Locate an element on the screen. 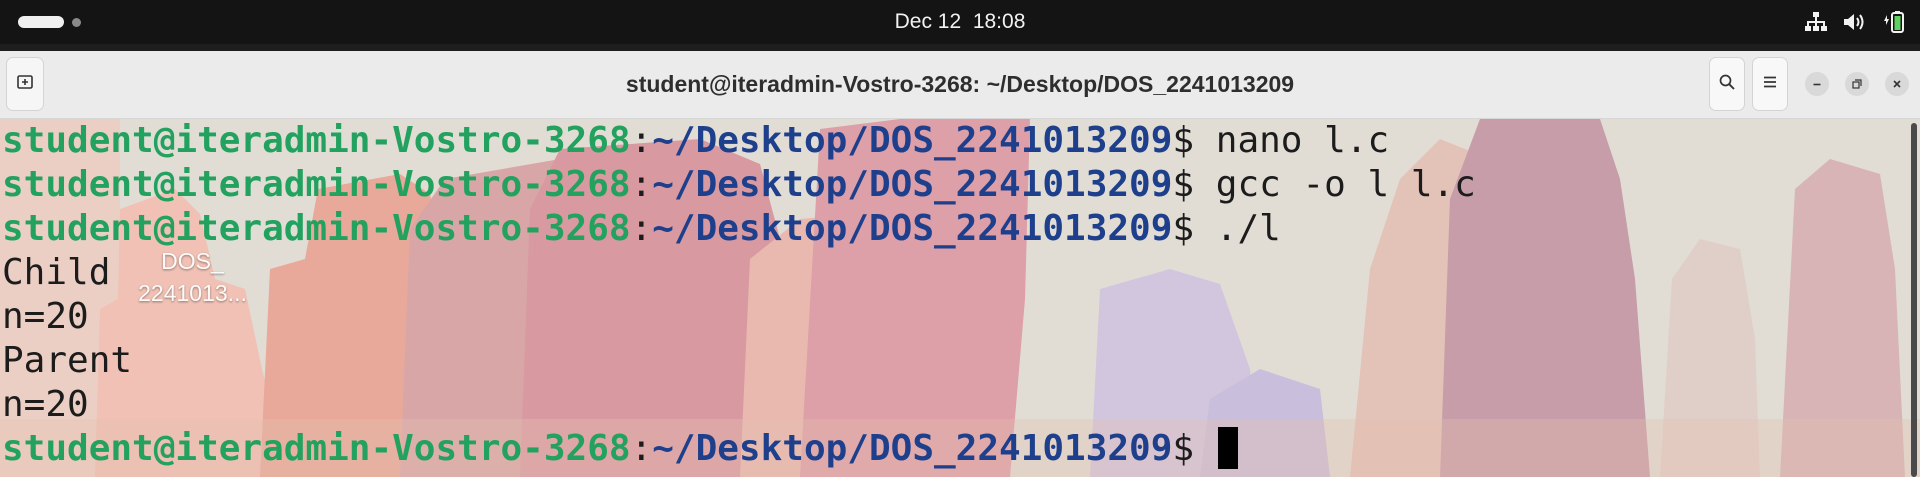 This screenshot has width=1920, height=477. terminal-output-line: Parent is located at coordinates (739, 361).